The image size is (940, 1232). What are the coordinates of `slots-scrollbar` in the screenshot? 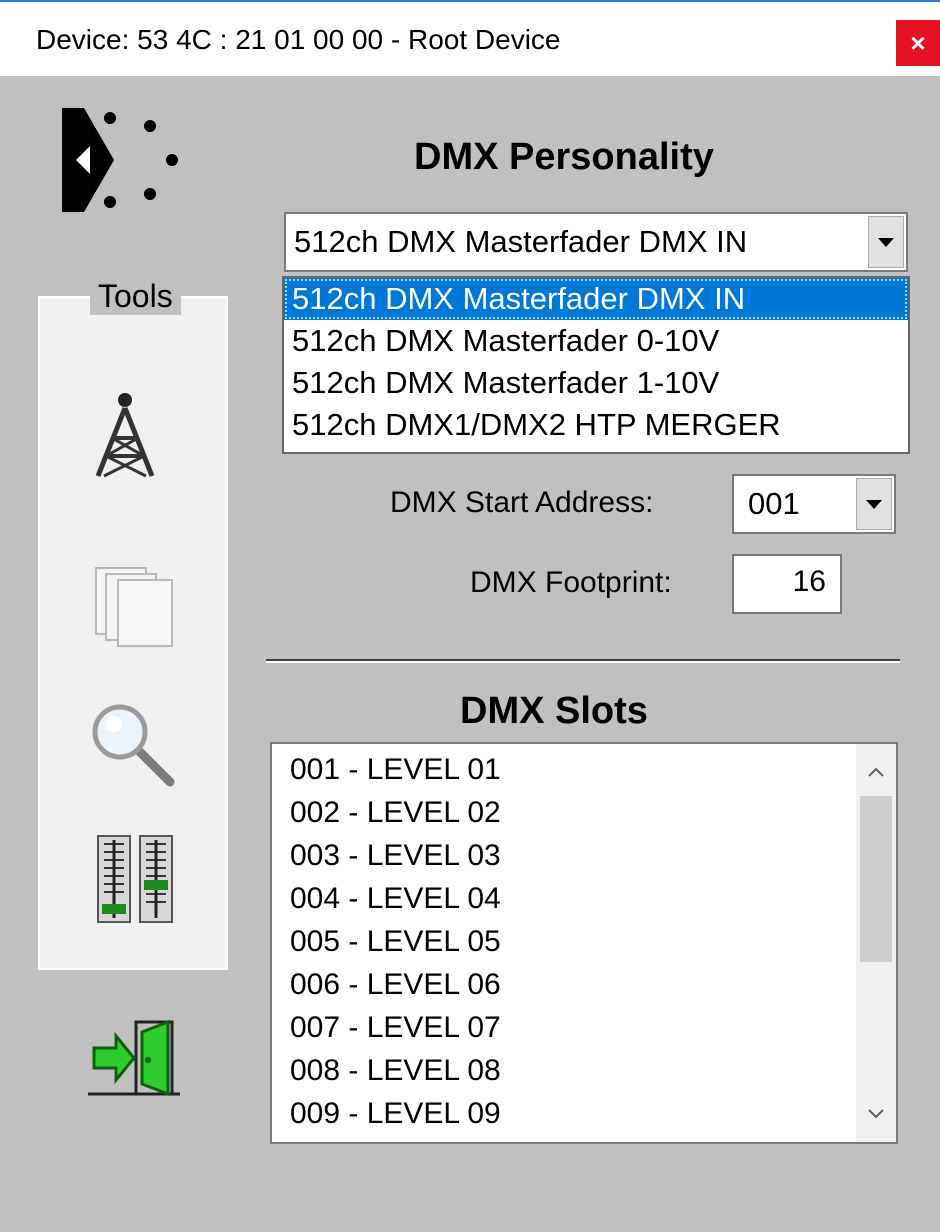 It's located at (876, 943).